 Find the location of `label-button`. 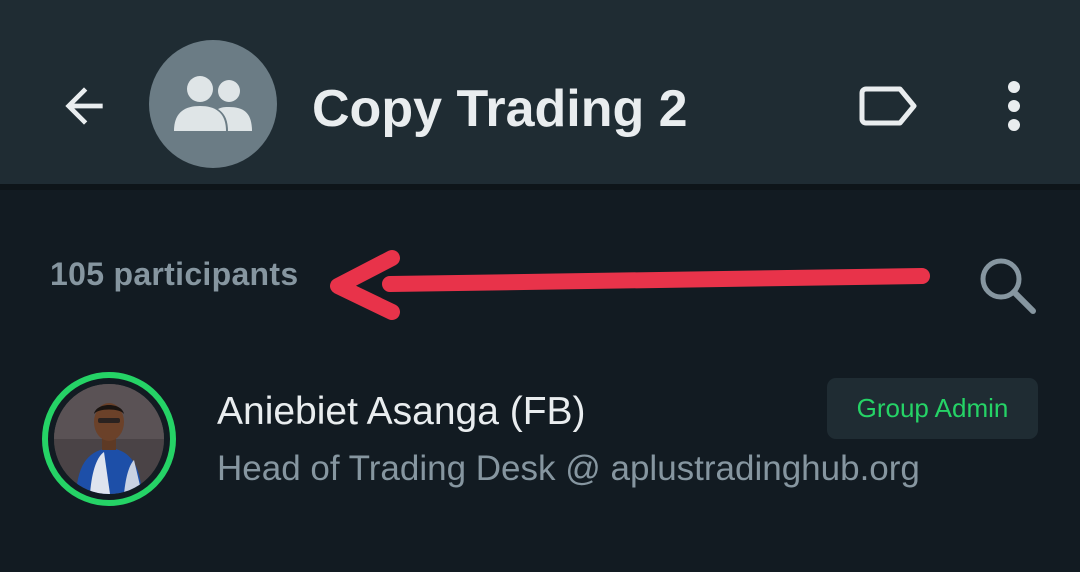

label-button is located at coordinates (888, 106).